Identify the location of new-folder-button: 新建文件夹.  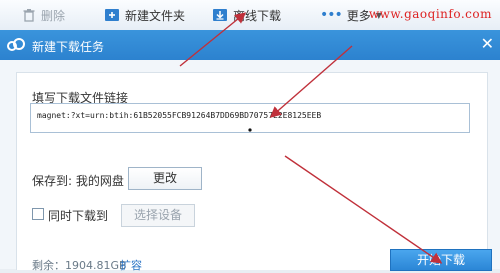
(144, 15).